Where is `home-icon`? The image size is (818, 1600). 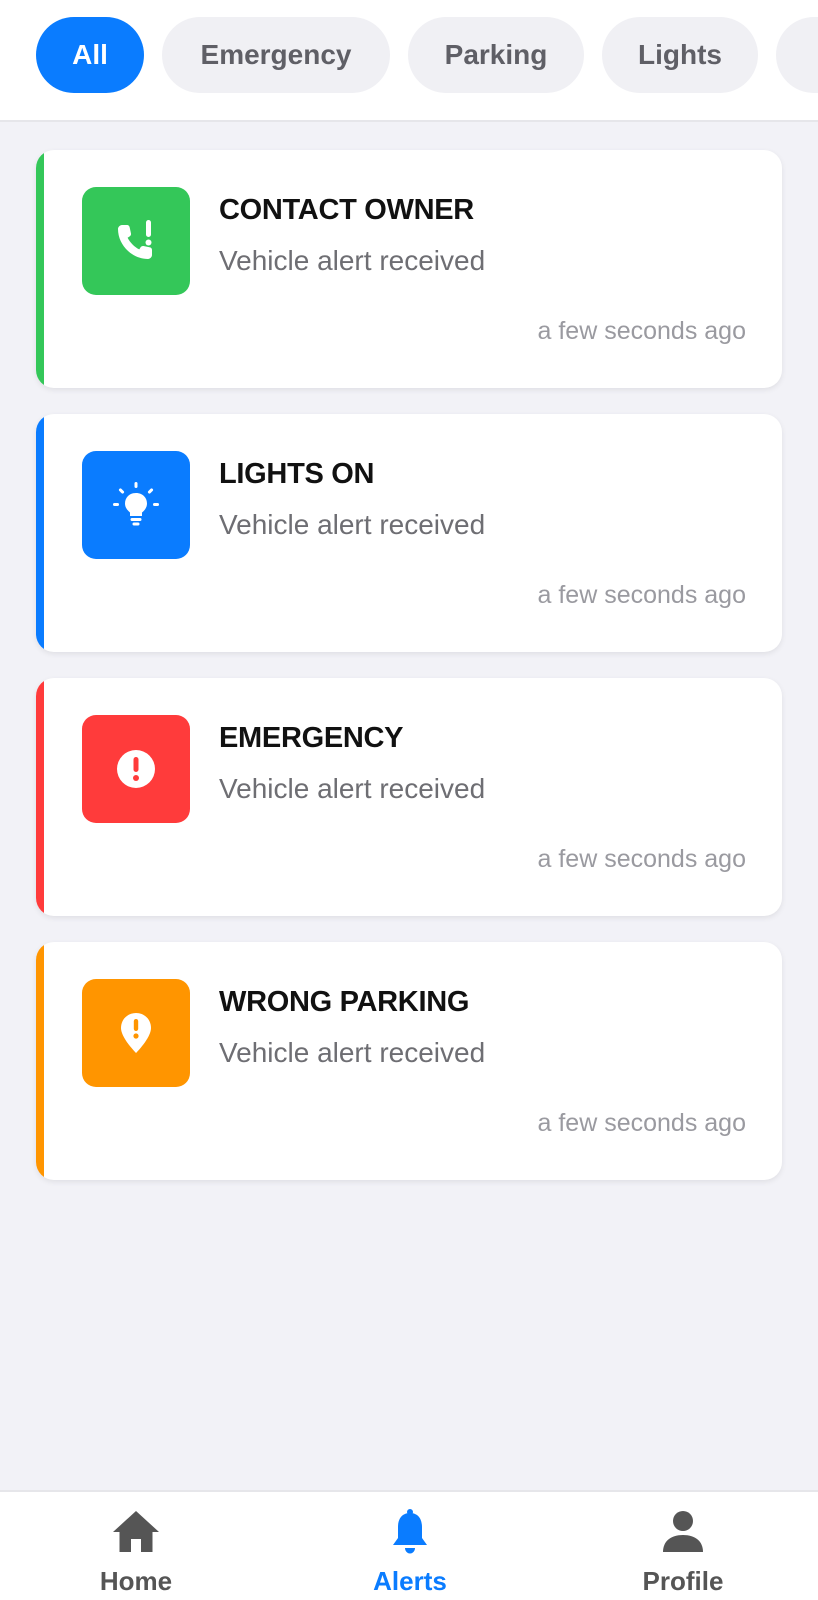
home-icon is located at coordinates (136, 1531).